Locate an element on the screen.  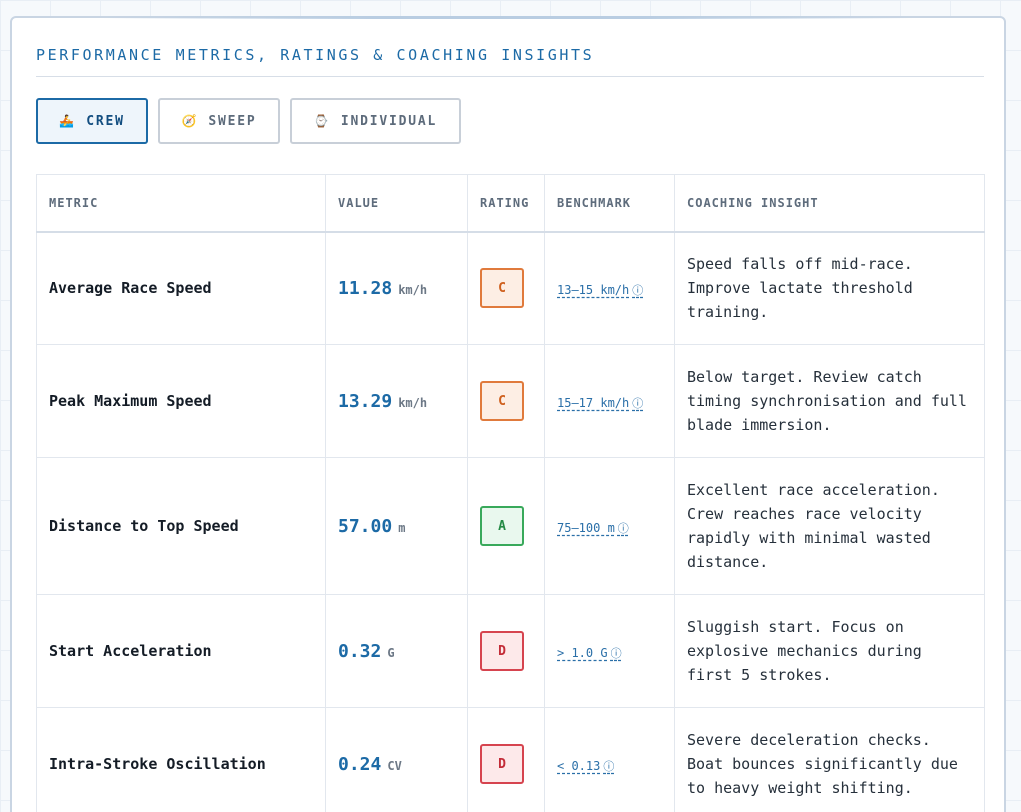
tab-crew: 🚣 CREW is located at coordinates (92, 121).